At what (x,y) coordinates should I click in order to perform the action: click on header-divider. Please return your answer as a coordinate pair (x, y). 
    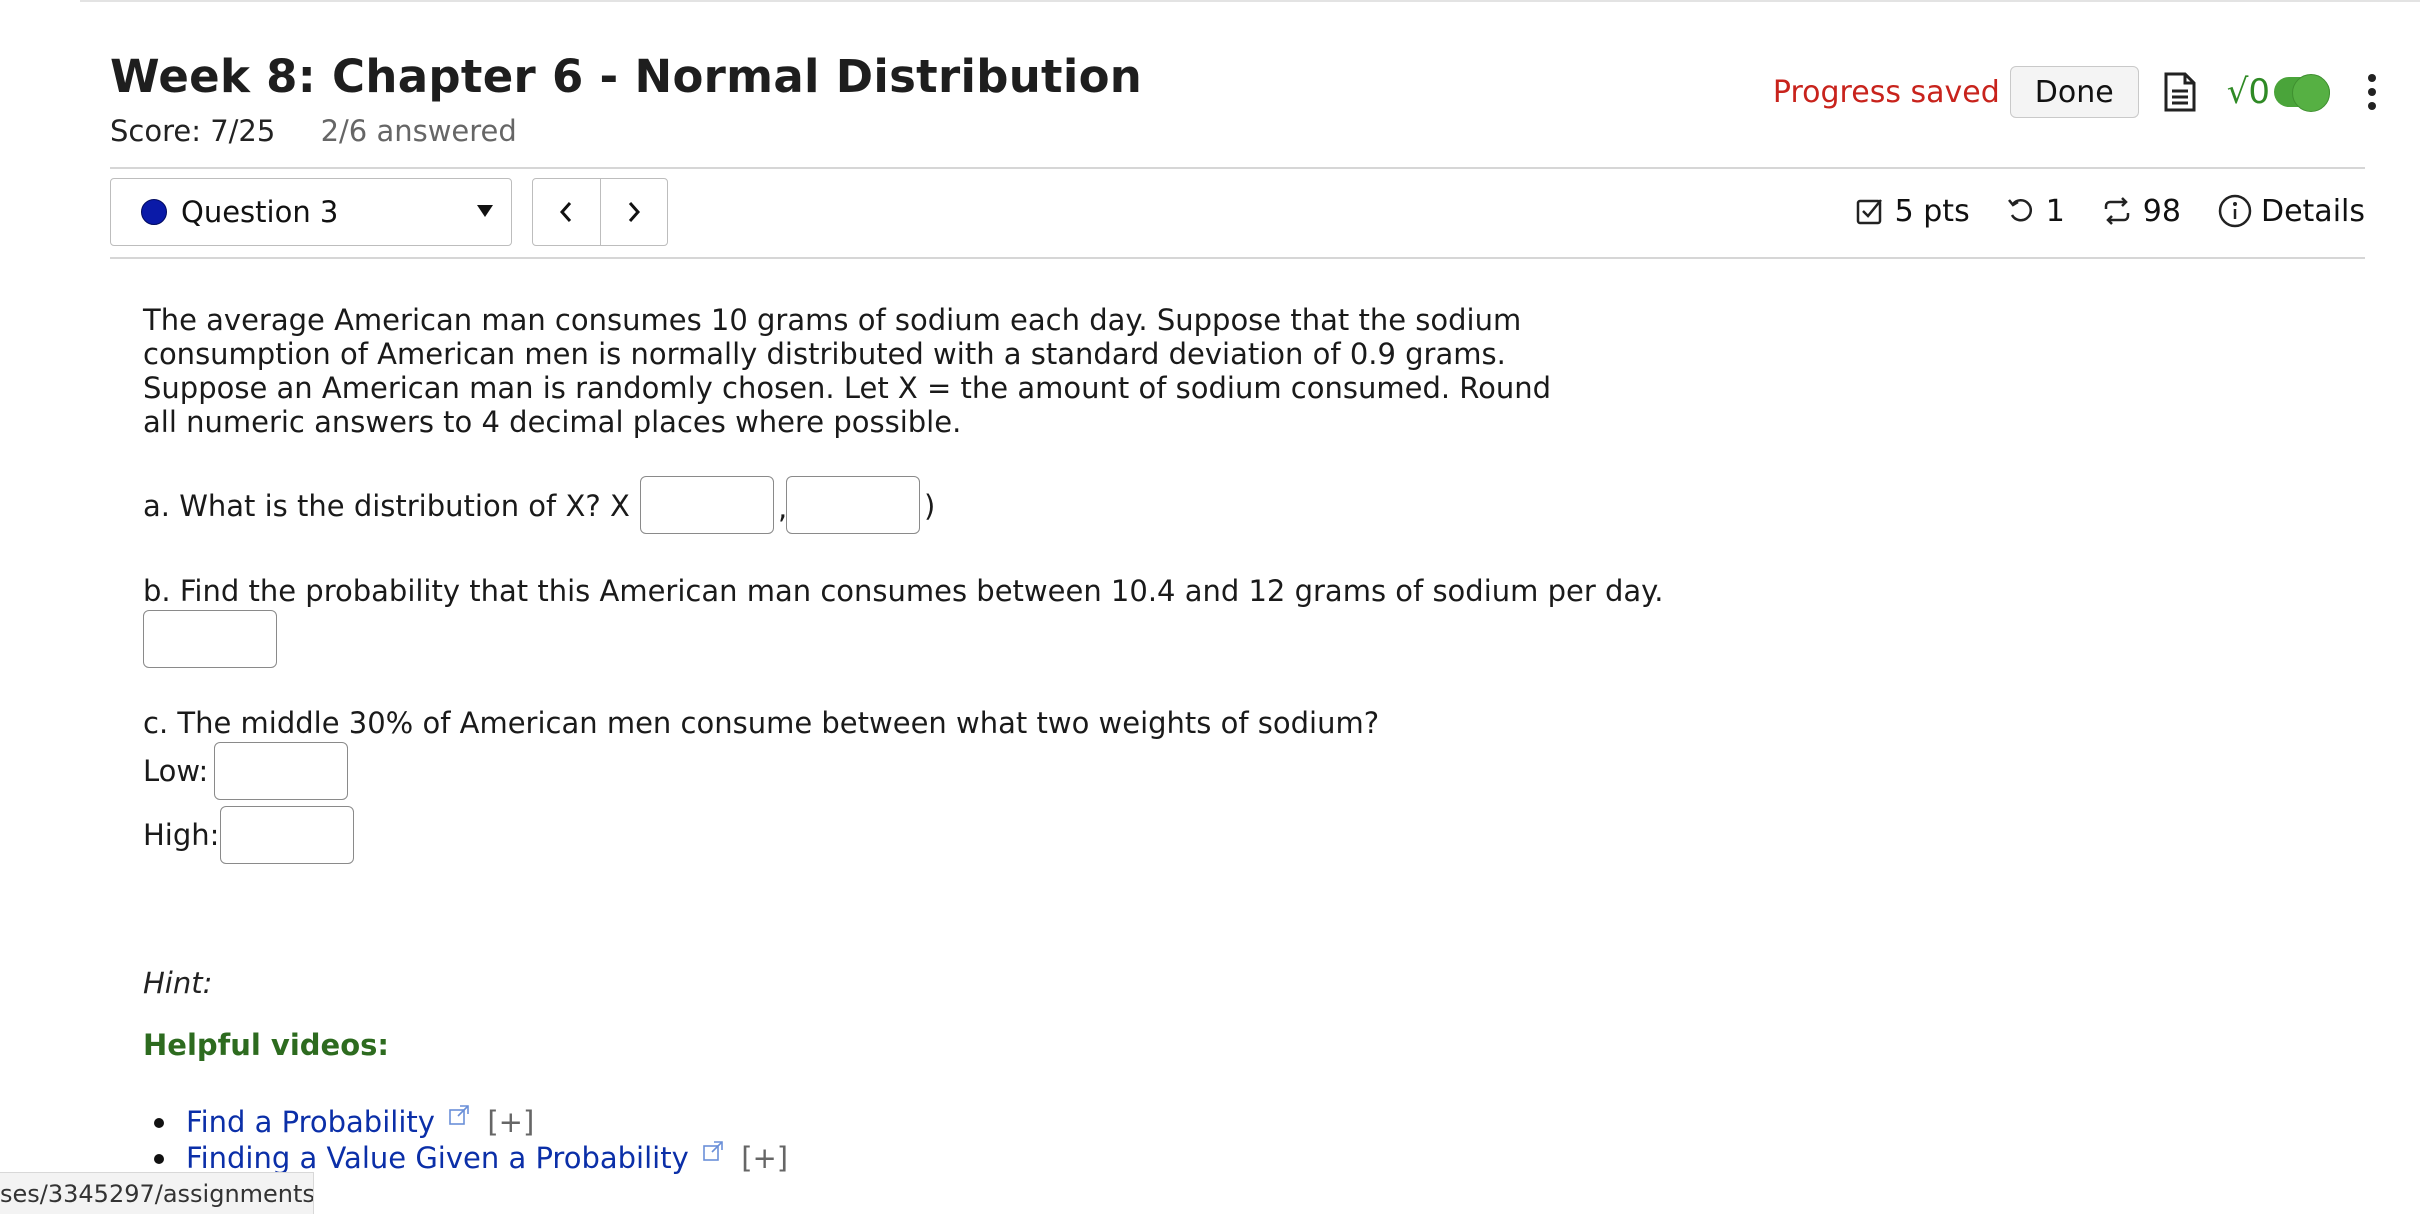
    Looking at the image, I should click on (1237, 168).